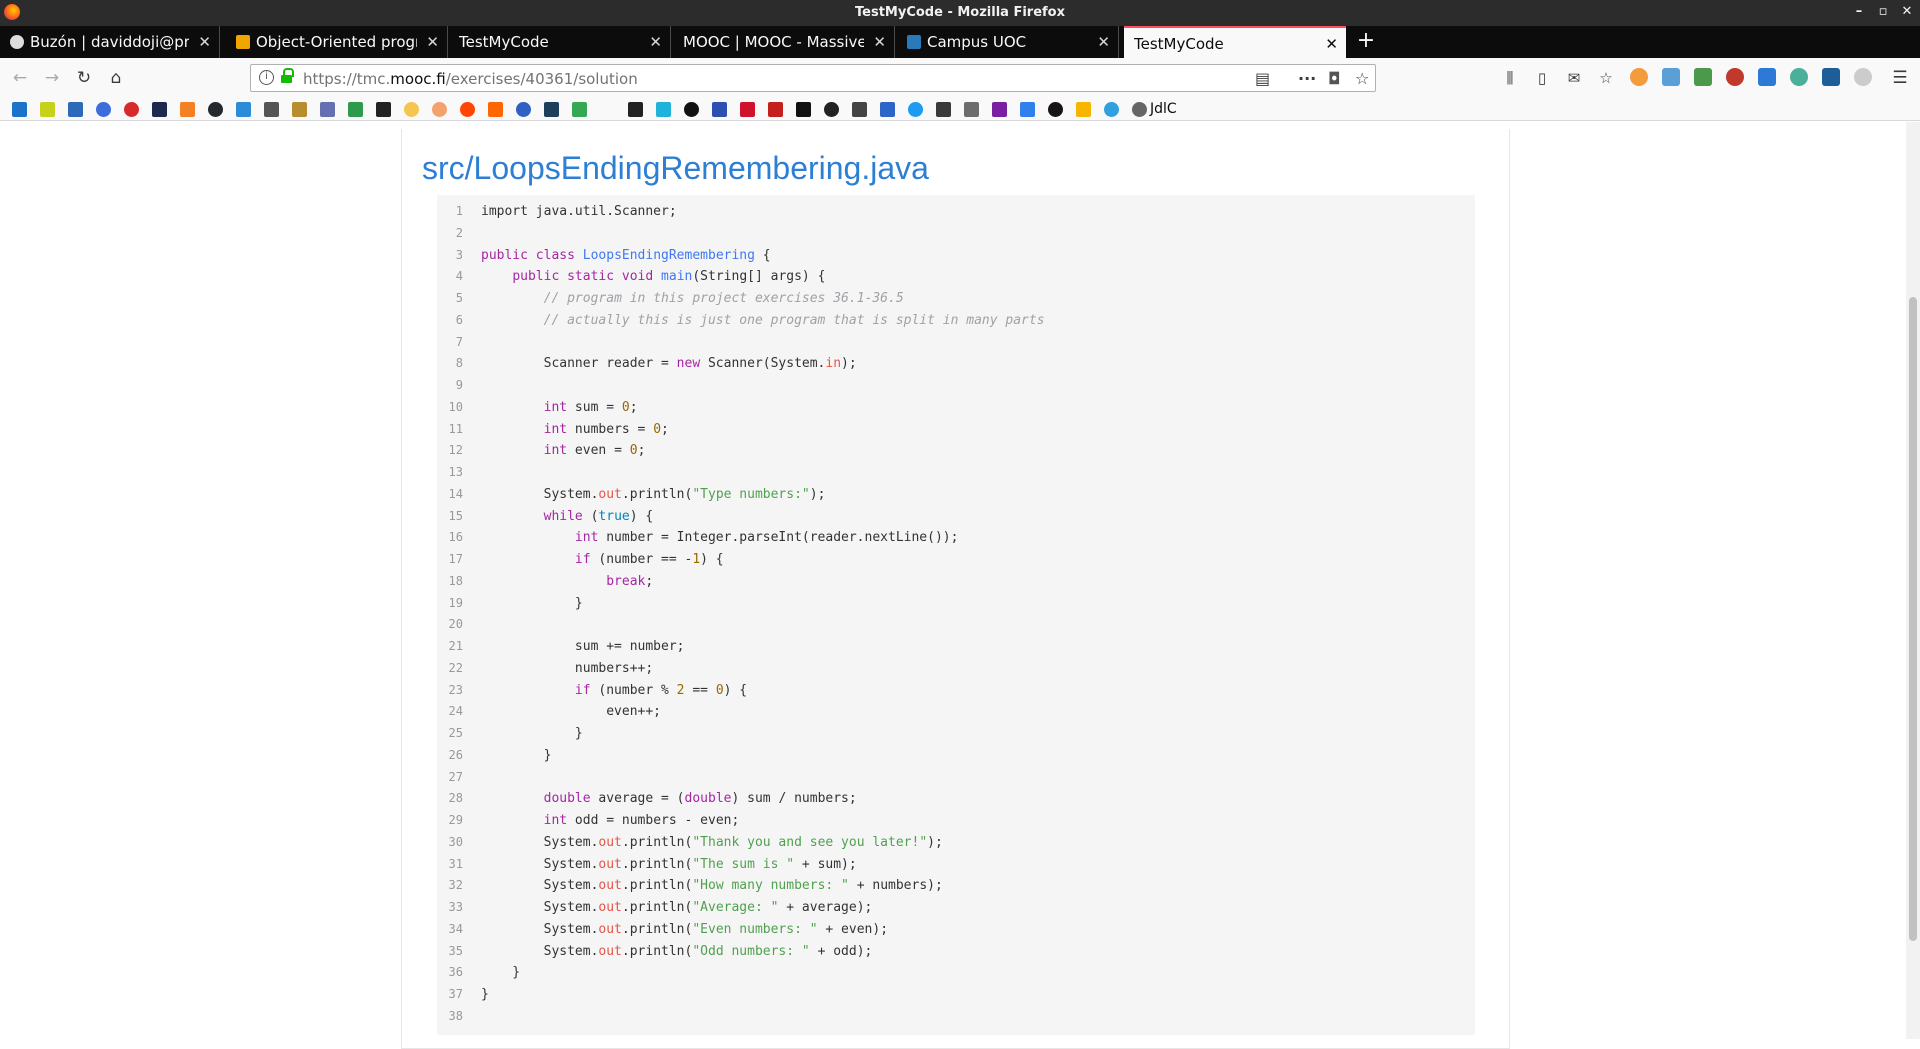 Image resolution: width=1920 pixels, height=1049 pixels. I want to click on reload-button: ↻, so click(84, 78).